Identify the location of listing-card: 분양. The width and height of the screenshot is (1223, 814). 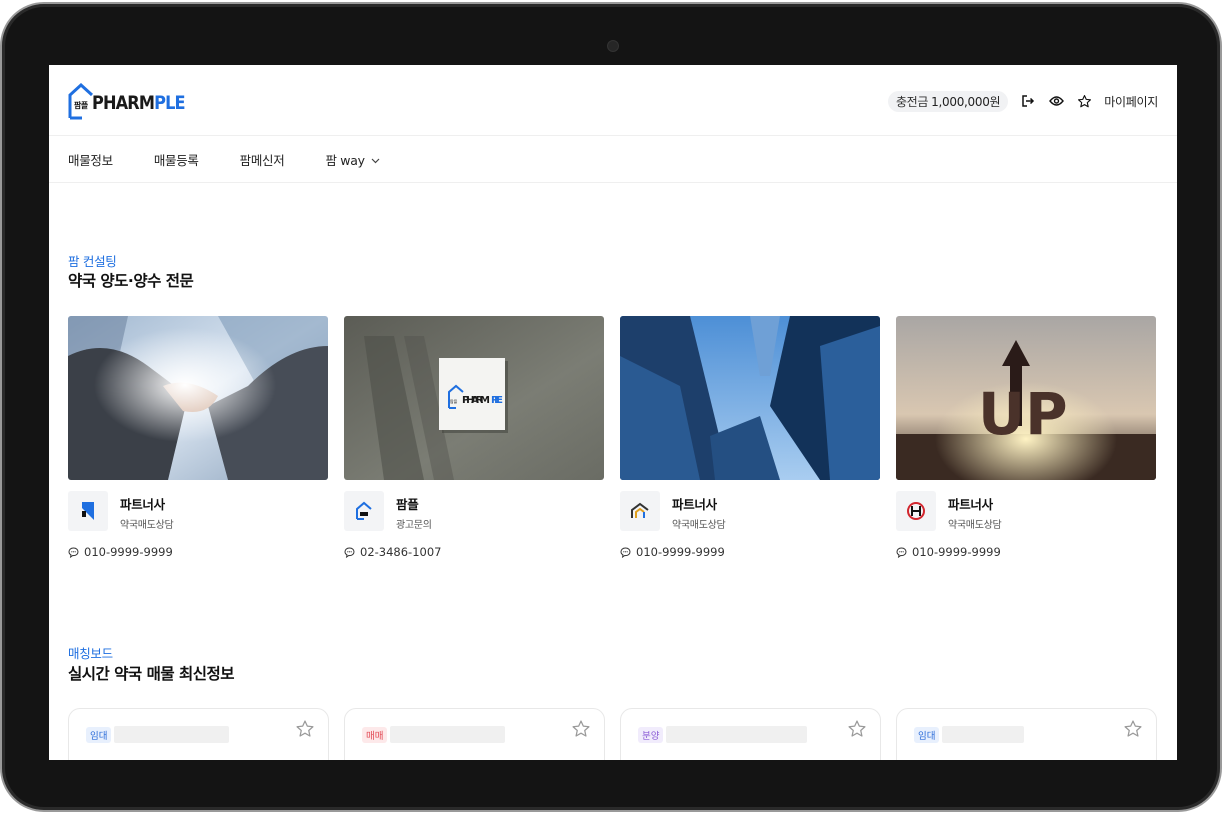
(750, 734).